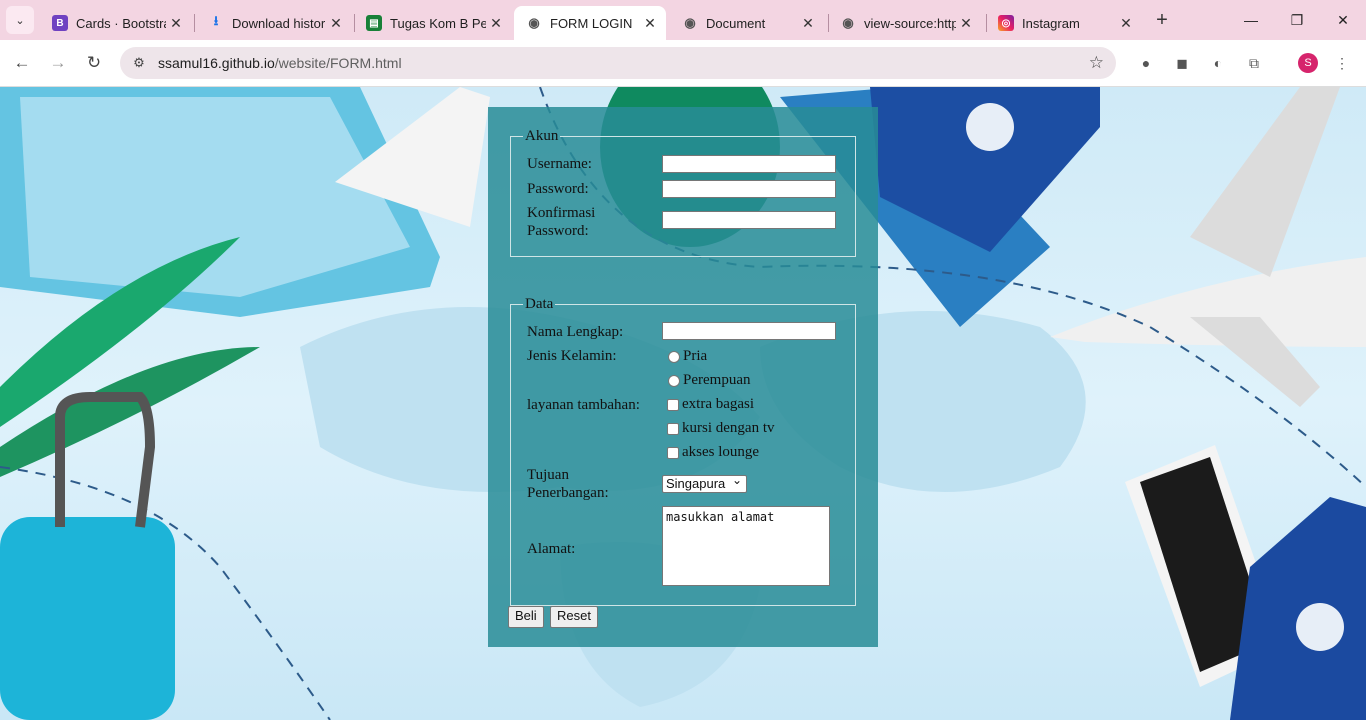 The width and height of the screenshot is (1366, 720). I want to click on tab-document: ◉ Document ✕, so click(747, 23).